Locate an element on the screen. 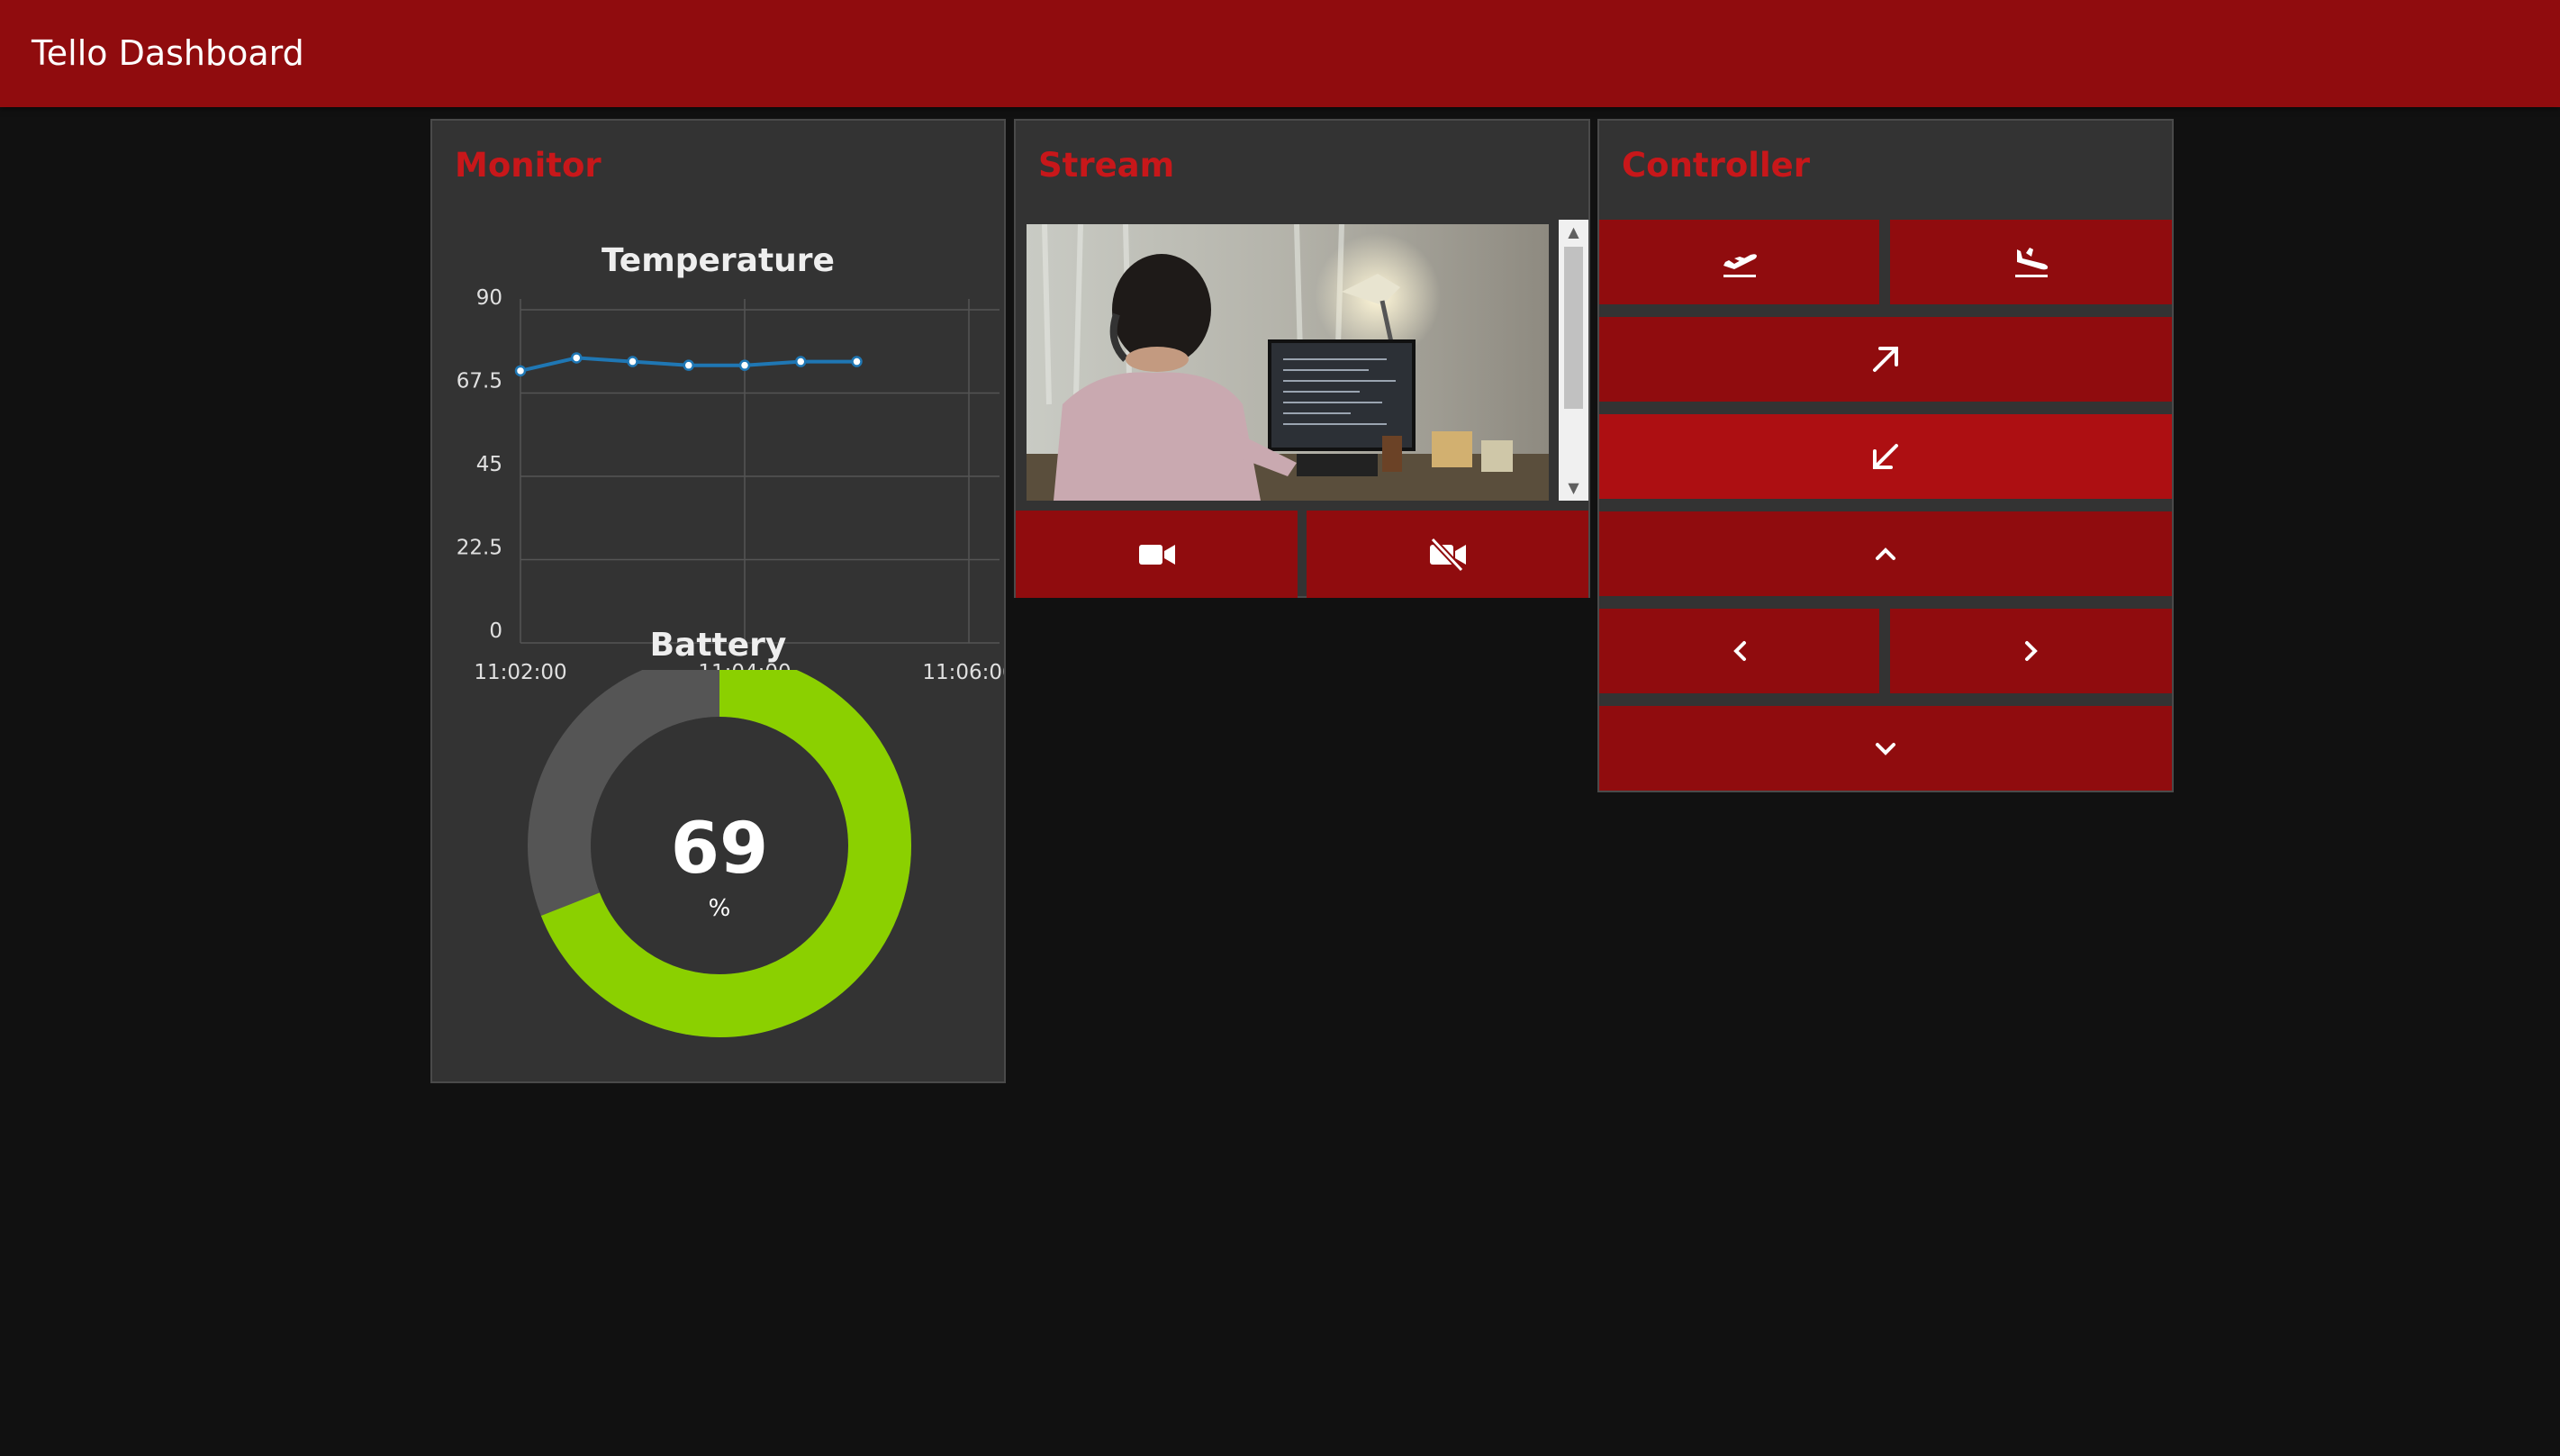 Image resolution: width=2560 pixels, height=1456 pixels. stream-scrollbar: ▲ ▼ is located at coordinates (1574, 360).